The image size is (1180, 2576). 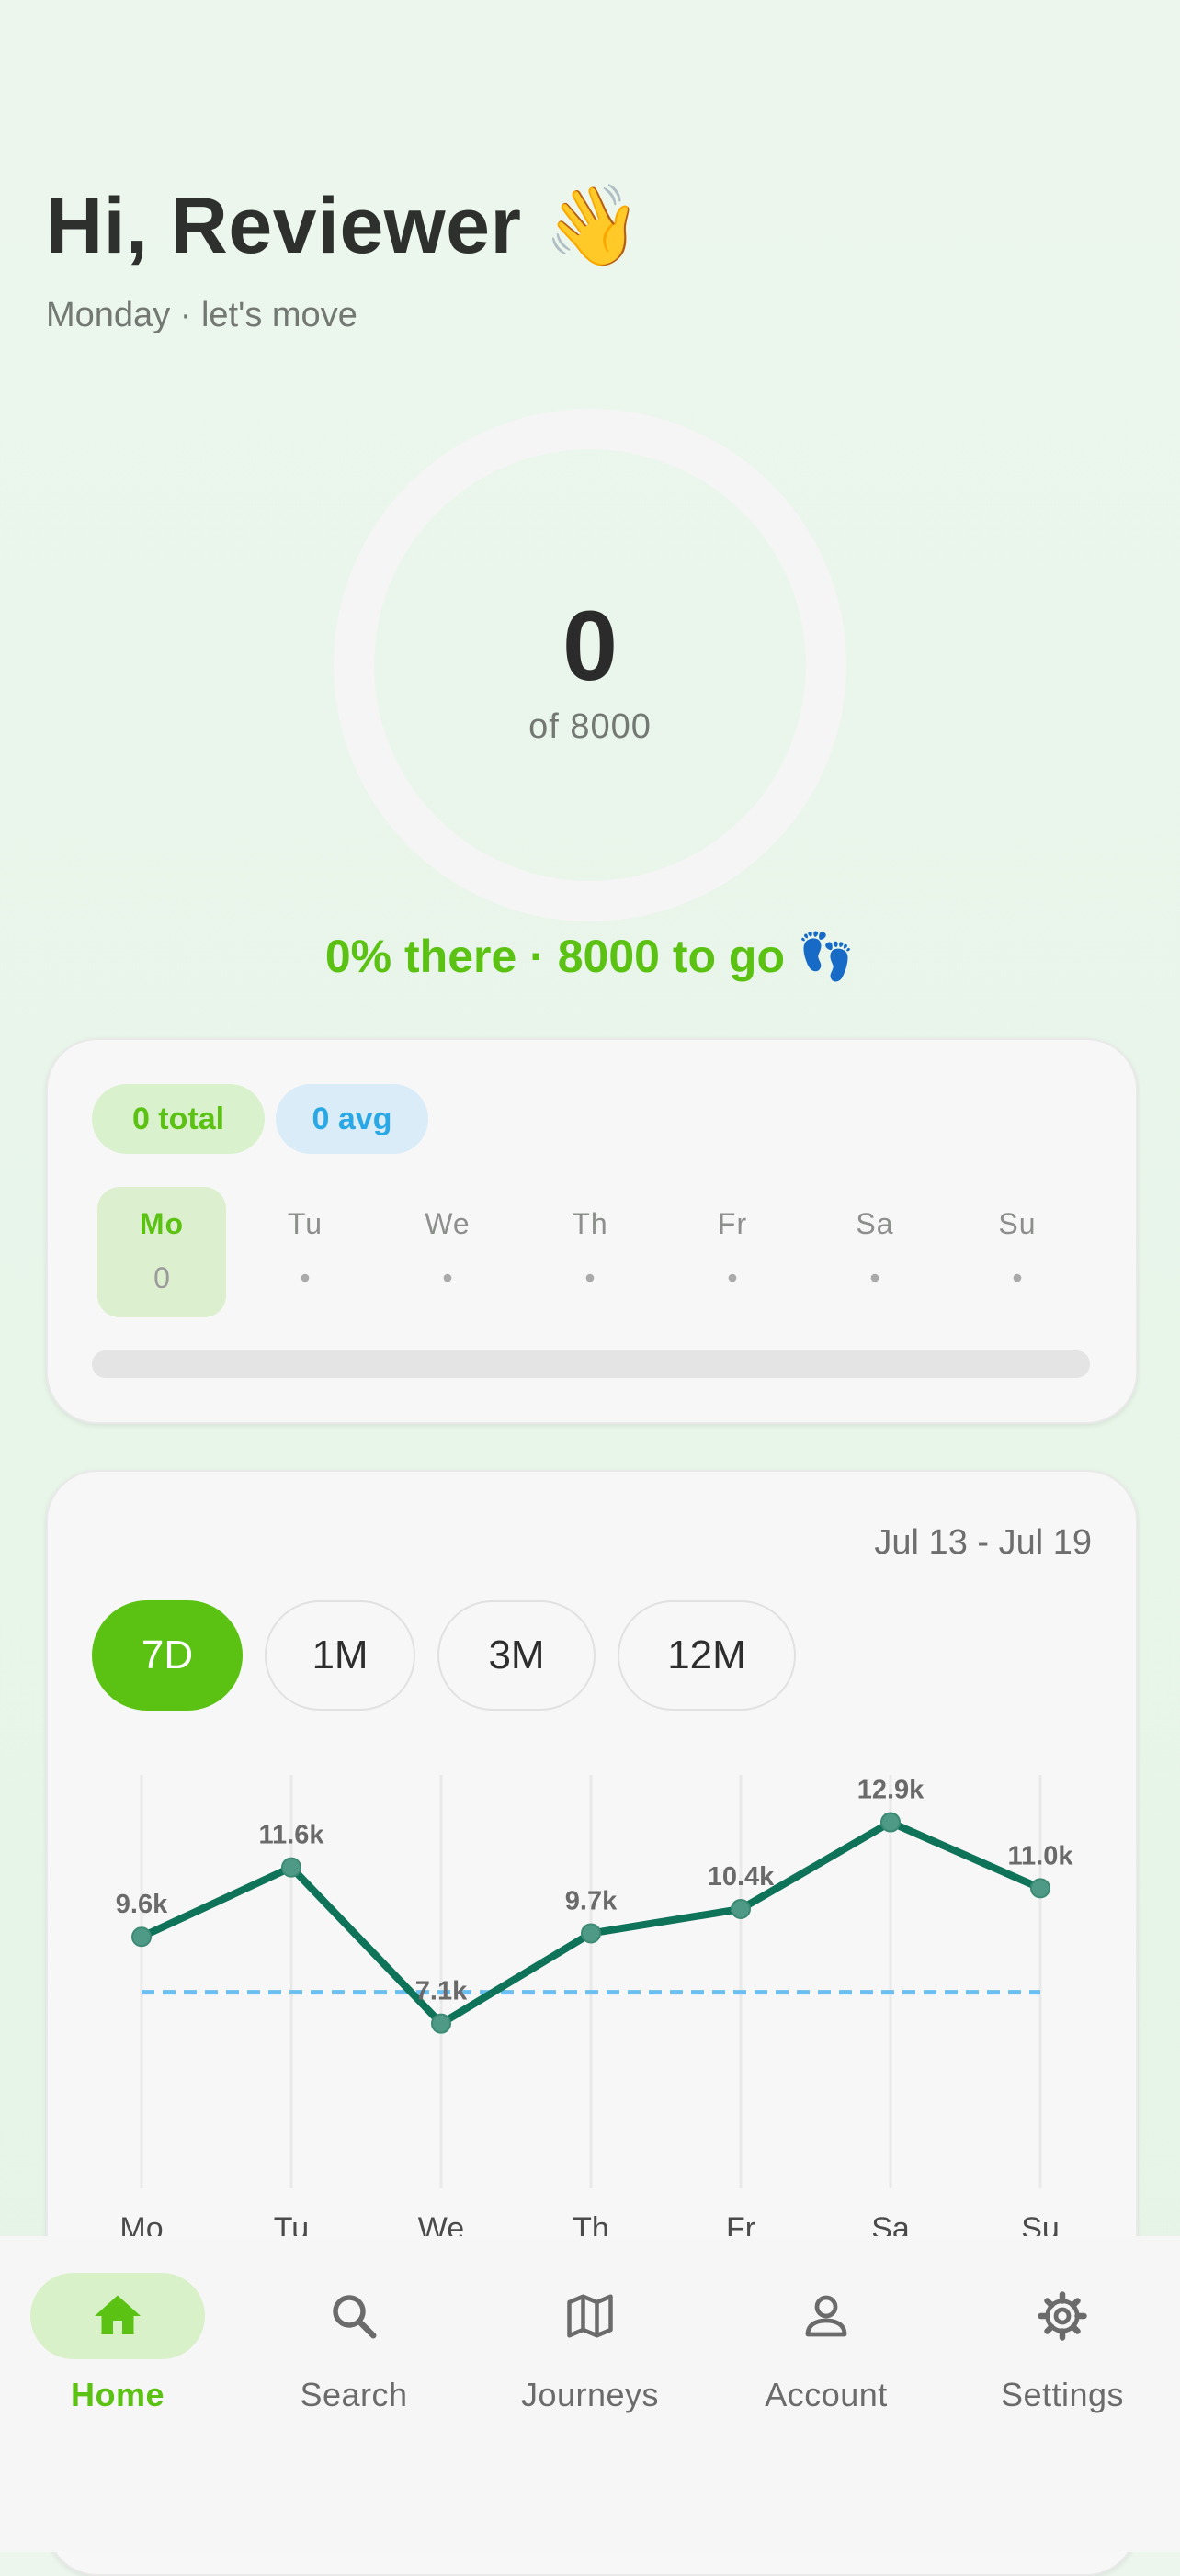 I want to click on steps-goal: of 8000, so click(x=590, y=726).